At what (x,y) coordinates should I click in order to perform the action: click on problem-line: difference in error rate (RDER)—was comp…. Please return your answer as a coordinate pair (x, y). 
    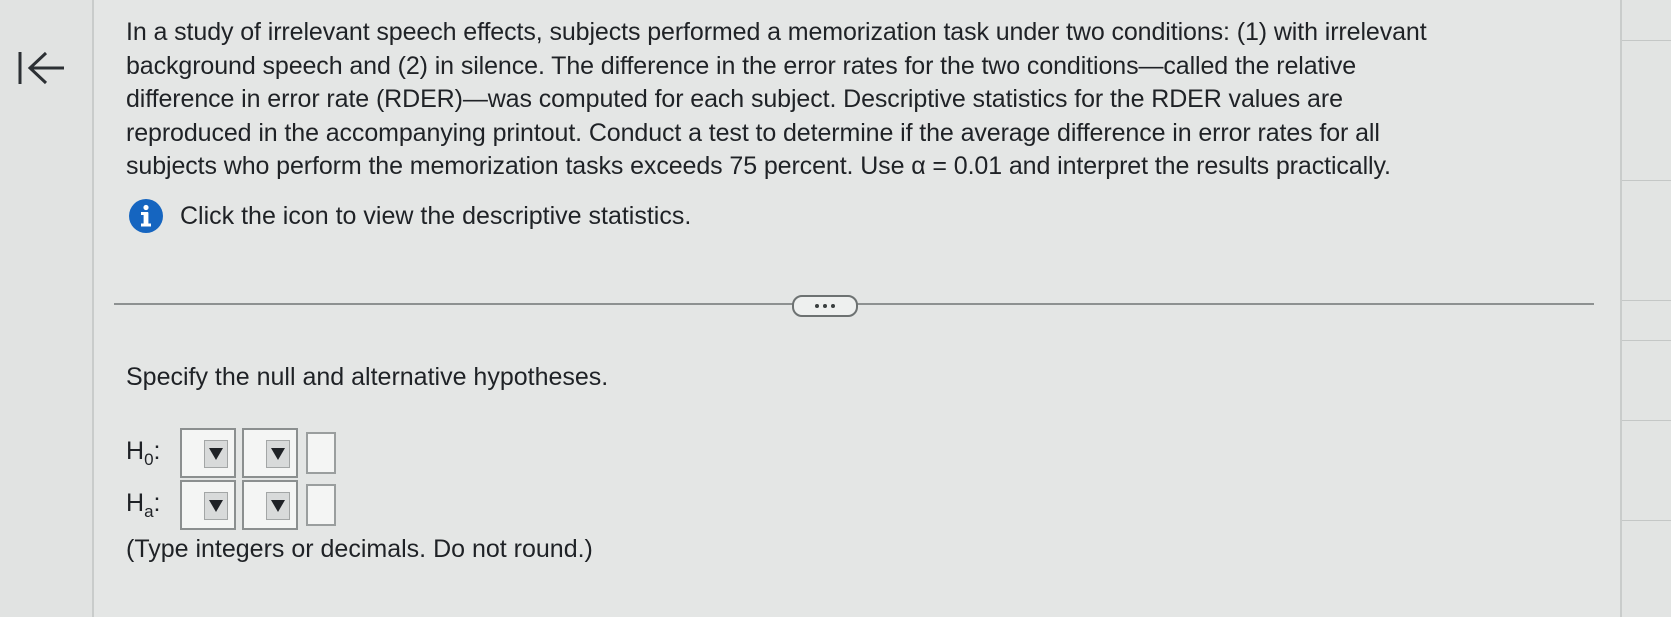
    Looking at the image, I should click on (734, 99).